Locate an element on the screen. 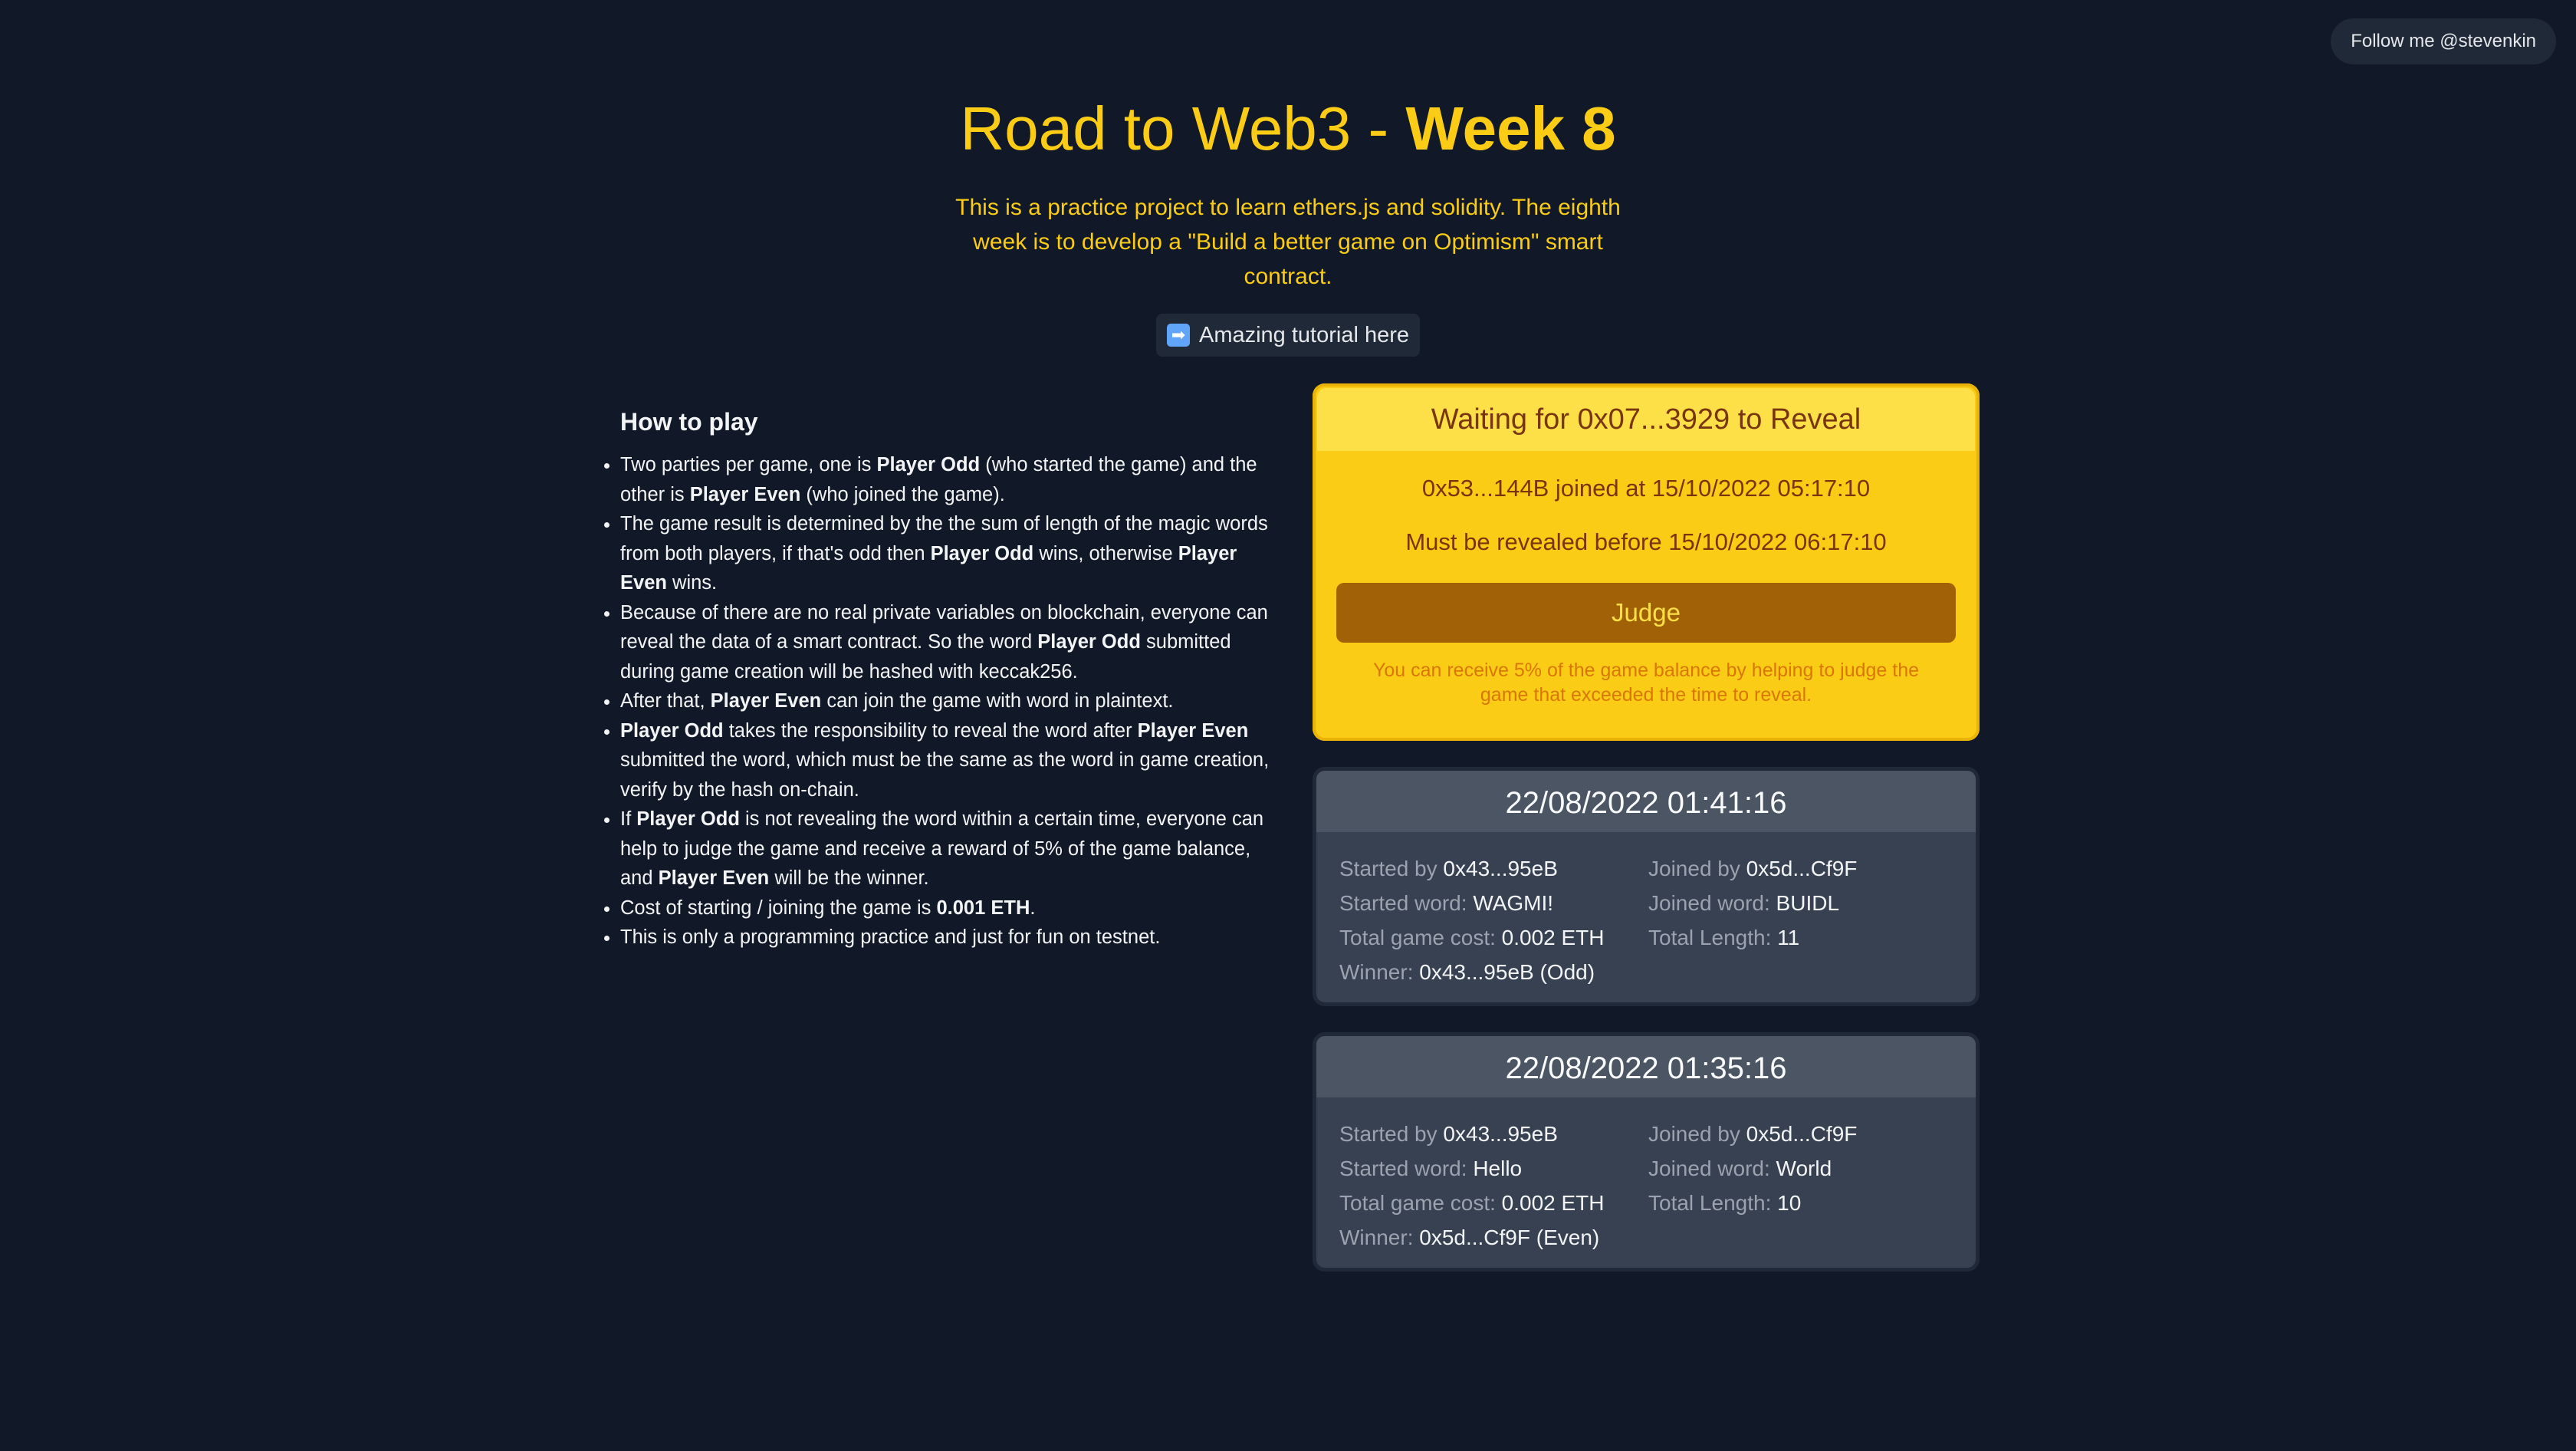 The height and width of the screenshot is (1451, 2576). how-to-play-title: How to play is located at coordinates (689, 422).